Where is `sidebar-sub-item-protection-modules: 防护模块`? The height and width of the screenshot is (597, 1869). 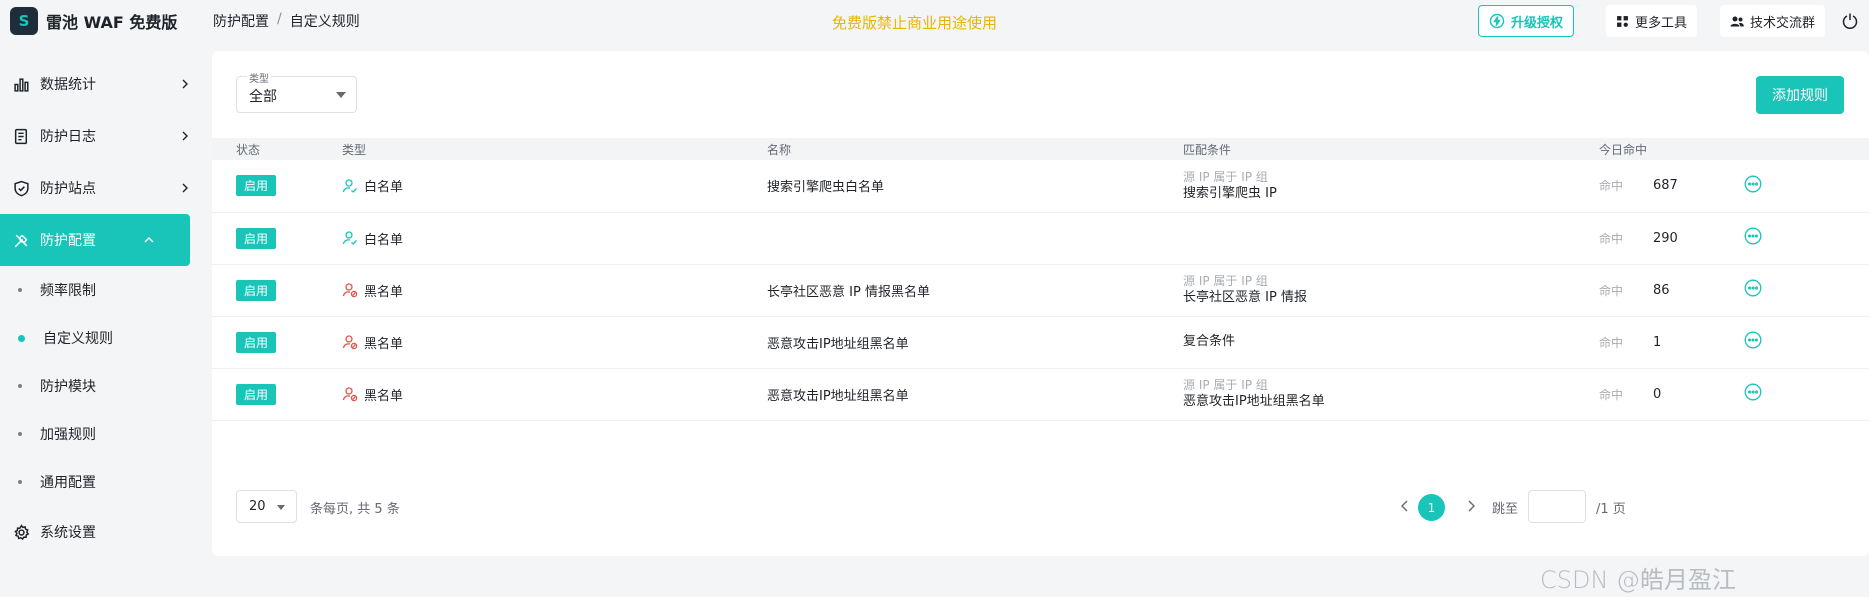
sidebar-sub-item-protection-modules: 防护模块 is located at coordinates (106, 386).